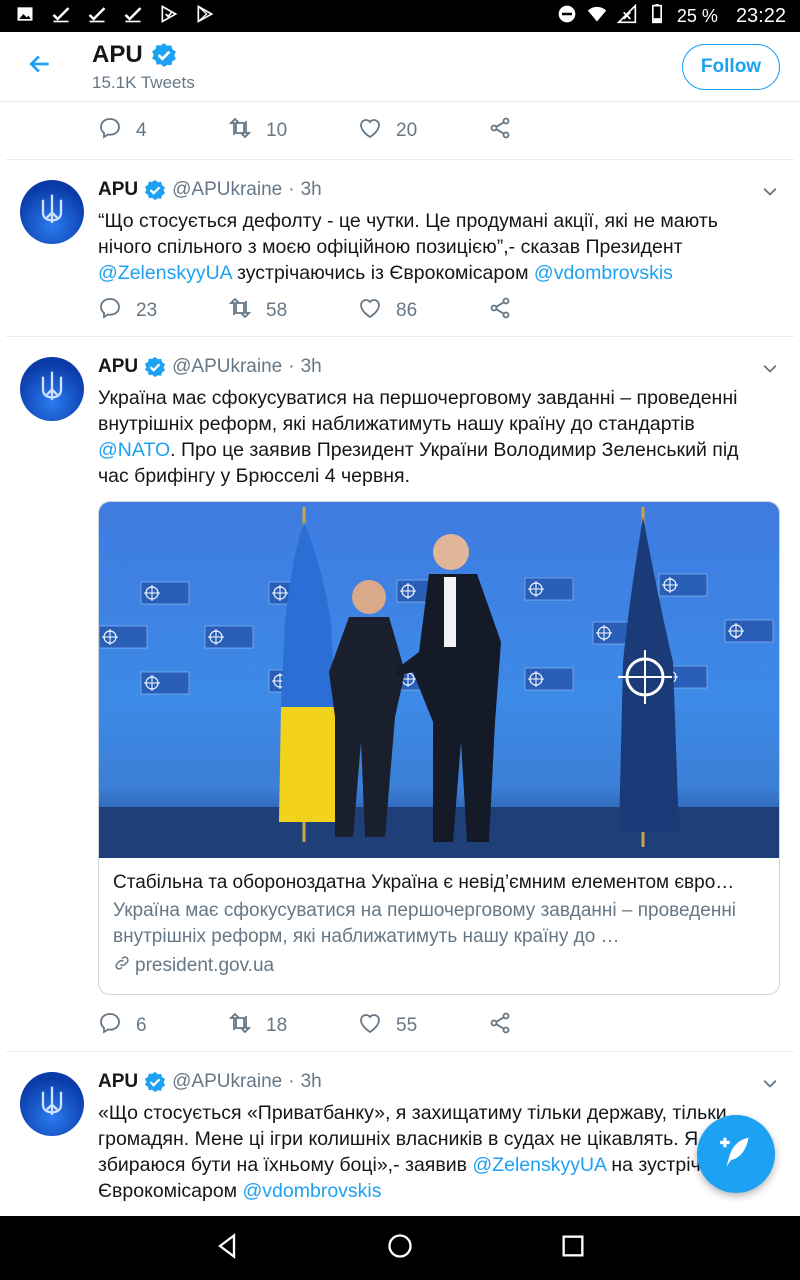 This screenshot has width=800, height=1280. Describe the element at coordinates (147, 310) in the screenshot. I see `reply-count: 23` at that location.